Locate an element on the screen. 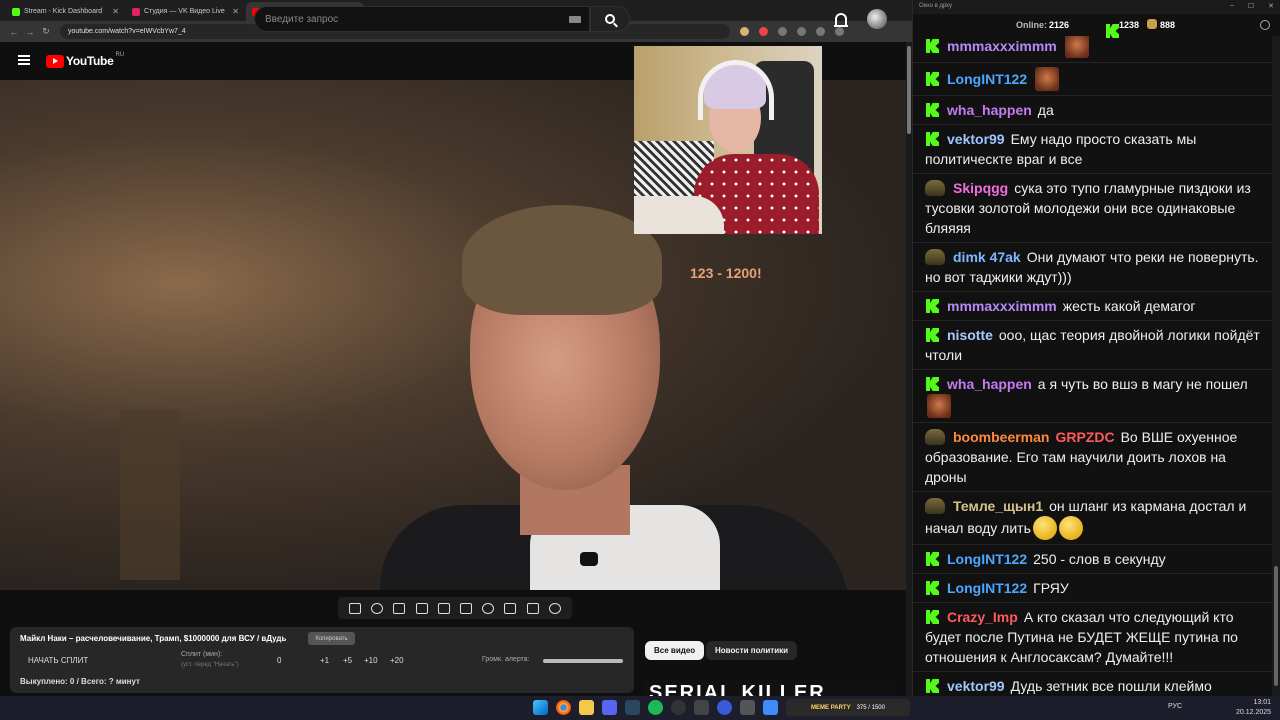 This screenshot has width=1280, height=720. view-icon is located at coordinates (399, 608).